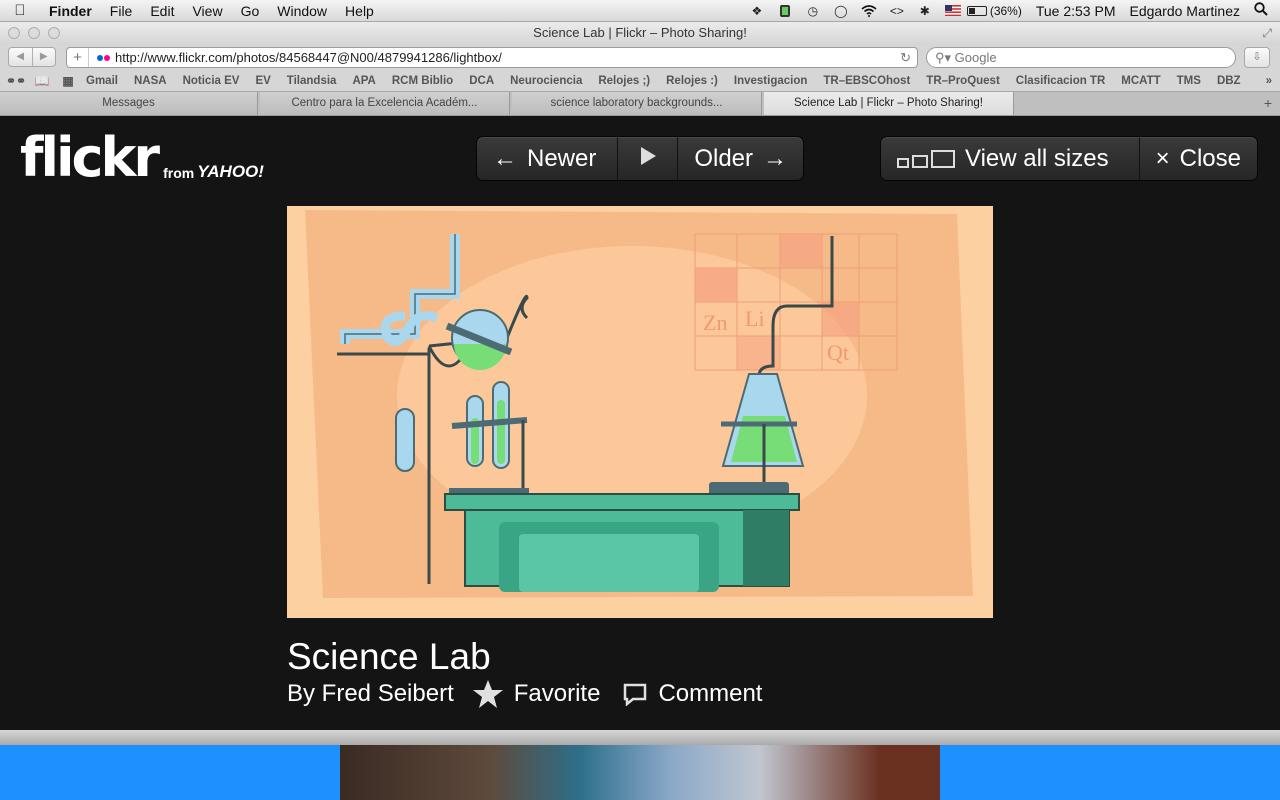 The image size is (1280, 800). What do you see at coordinates (389, 656) in the screenshot?
I see `photo-title: Science Lab` at bounding box center [389, 656].